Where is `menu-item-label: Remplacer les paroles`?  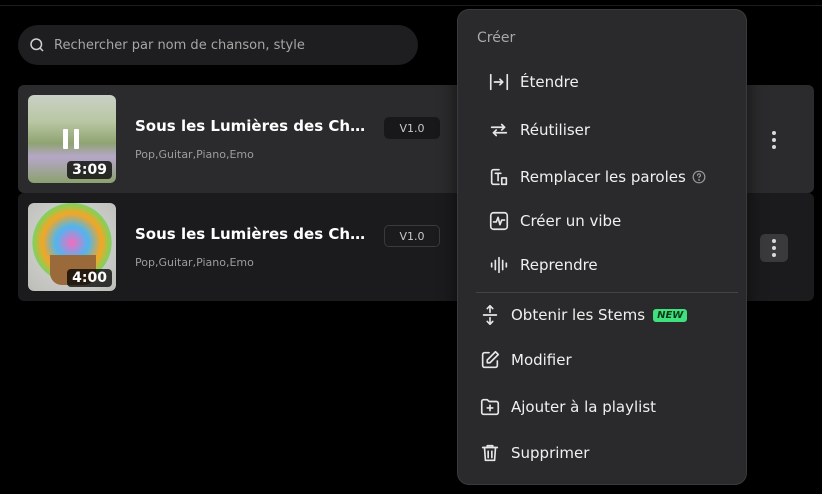 menu-item-label: Remplacer les paroles is located at coordinates (603, 177).